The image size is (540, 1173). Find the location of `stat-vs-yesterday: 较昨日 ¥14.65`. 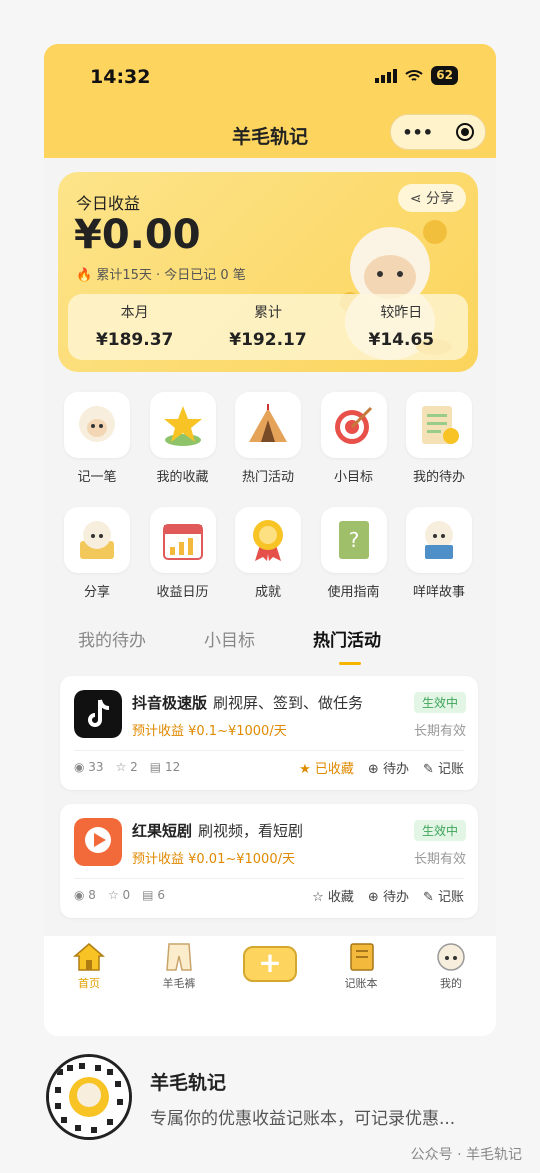

stat-vs-yesterday: 较昨日 ¥14.65 is located at coordinates (401, 327).